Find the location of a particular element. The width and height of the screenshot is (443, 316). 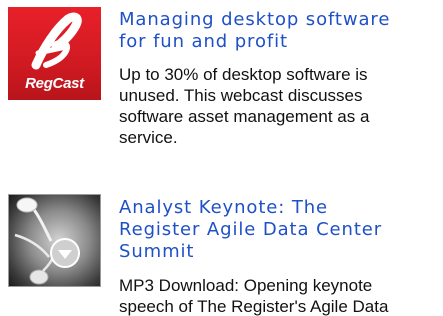

earphones-download-icon is located at coordinates (54, 240).